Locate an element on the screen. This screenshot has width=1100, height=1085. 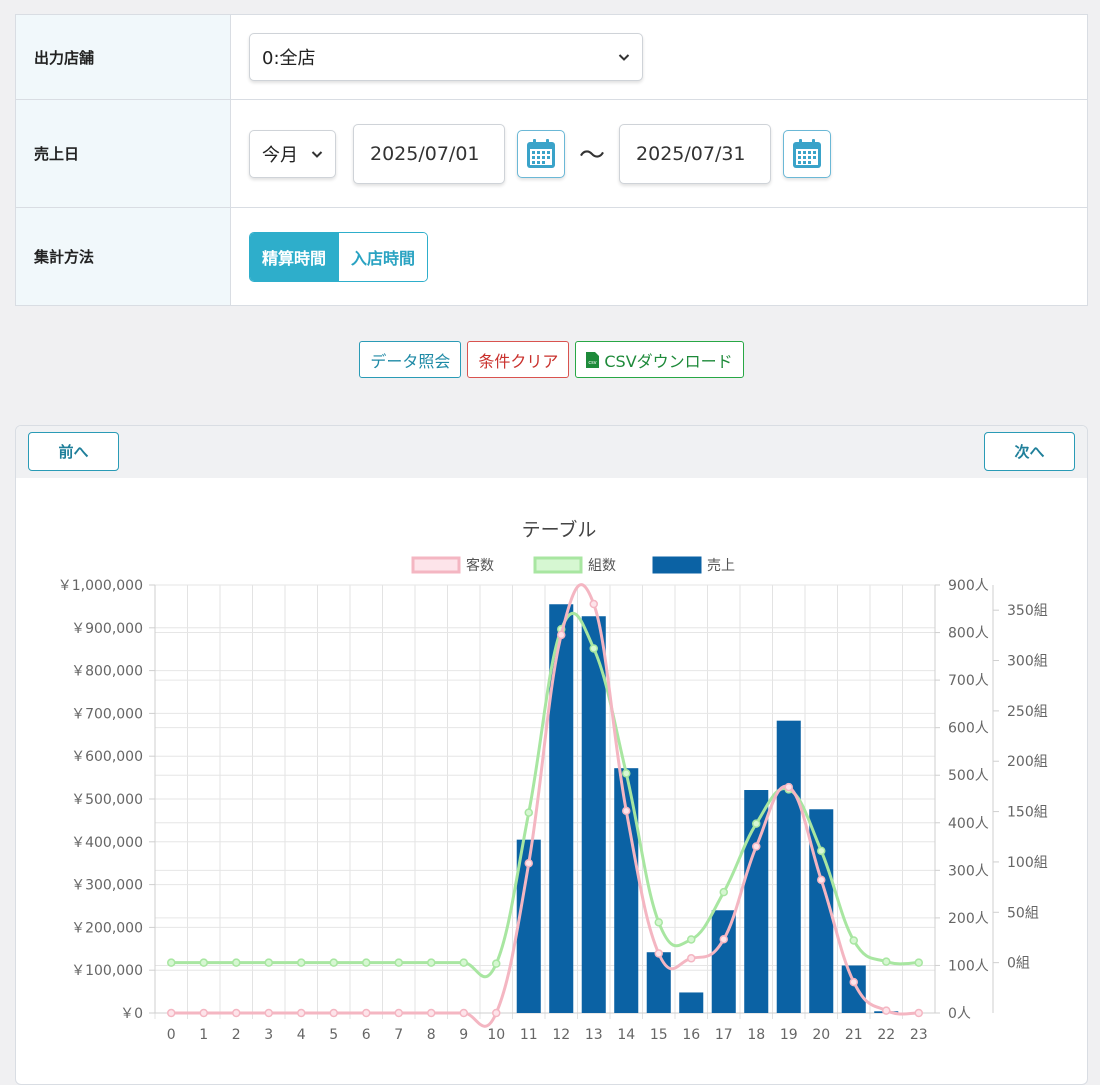
method-option-settlement: 精算時間 is located at coordinates (294, 256).